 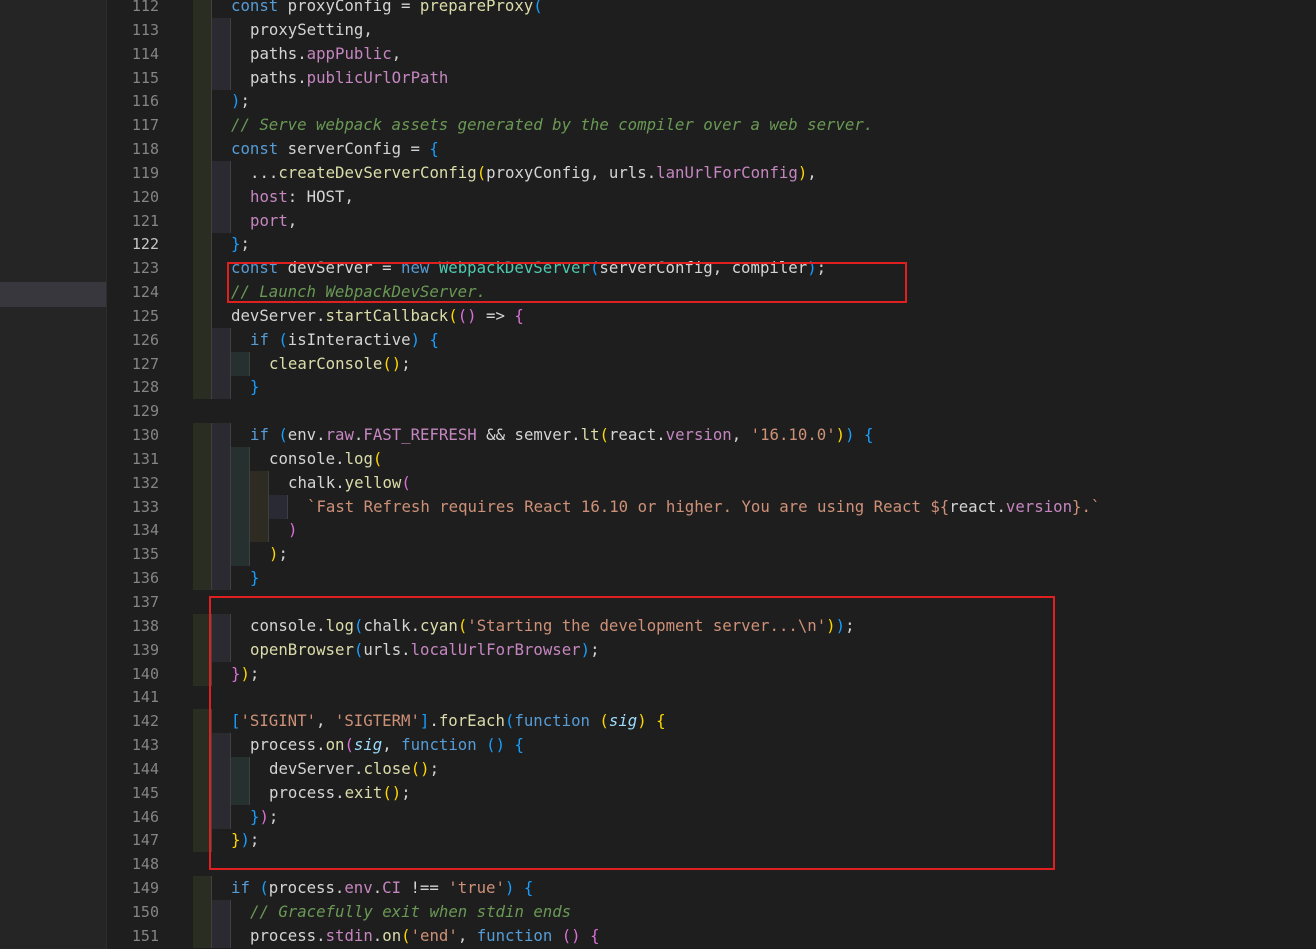 What do you see at coordinates (349, 7) in the screenshot?
I see `code-token: proxyConfig =` at bounding box center [349, 7].